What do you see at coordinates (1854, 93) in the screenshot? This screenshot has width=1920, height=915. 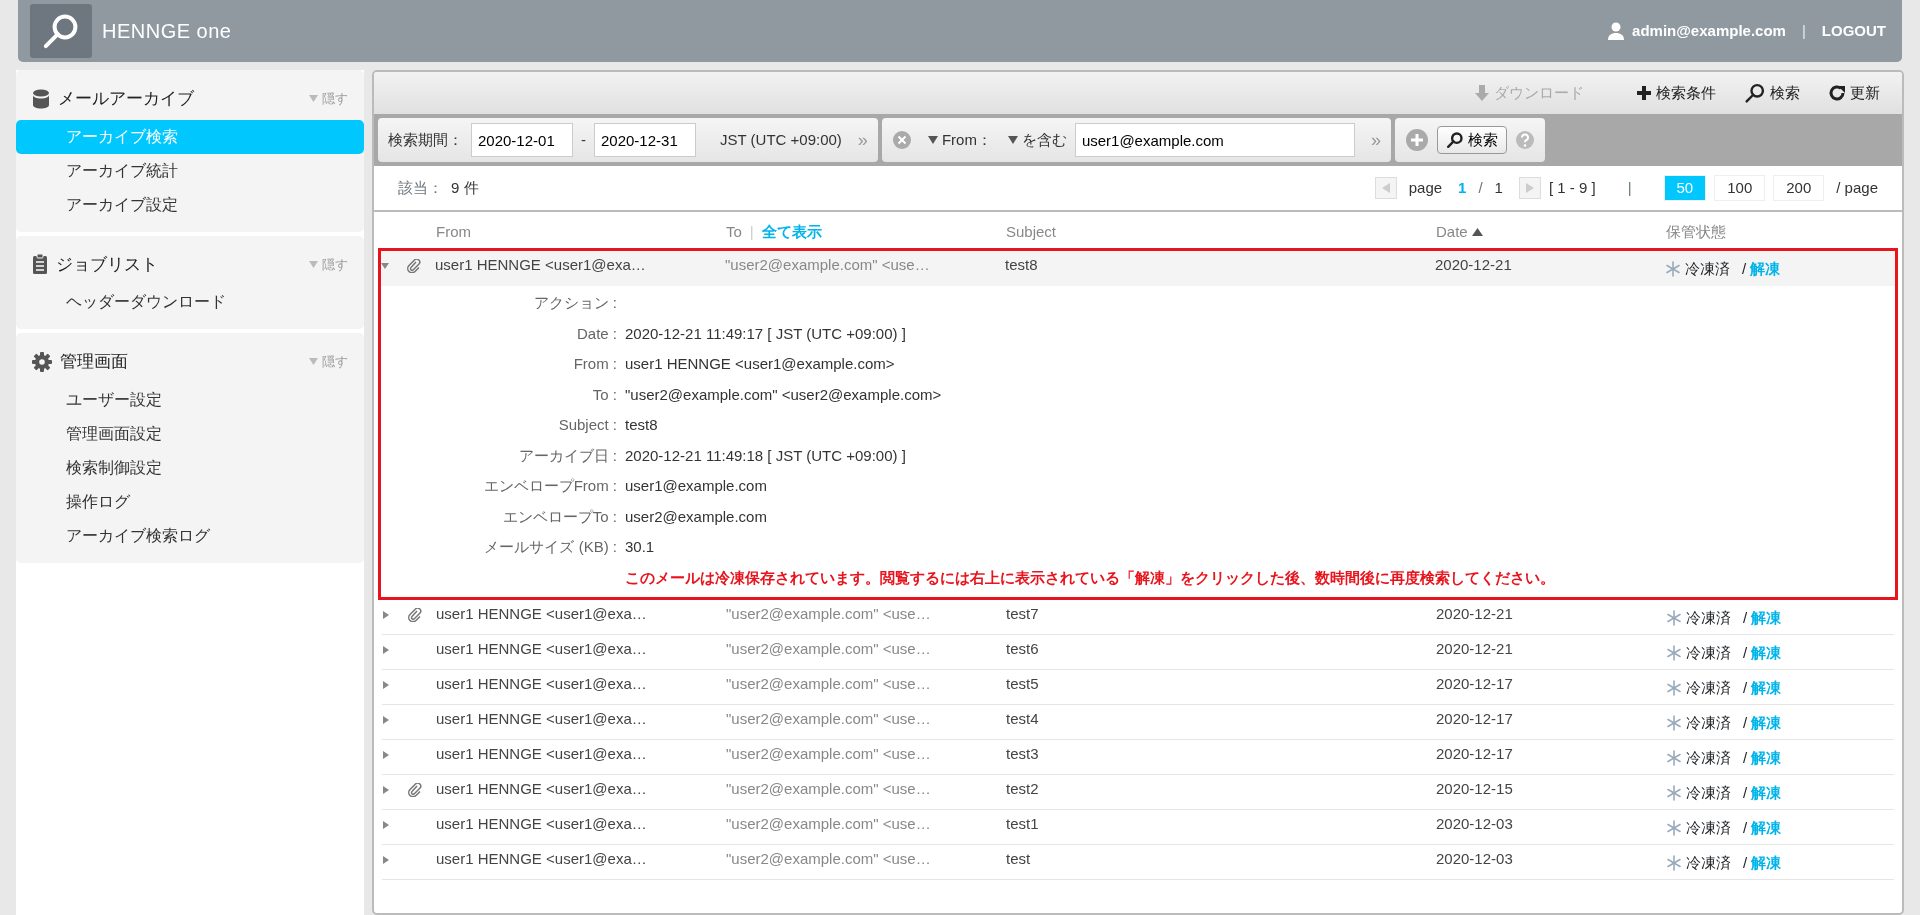 I see `toolbar-button: 更新` at bounding box center [1854, 93].